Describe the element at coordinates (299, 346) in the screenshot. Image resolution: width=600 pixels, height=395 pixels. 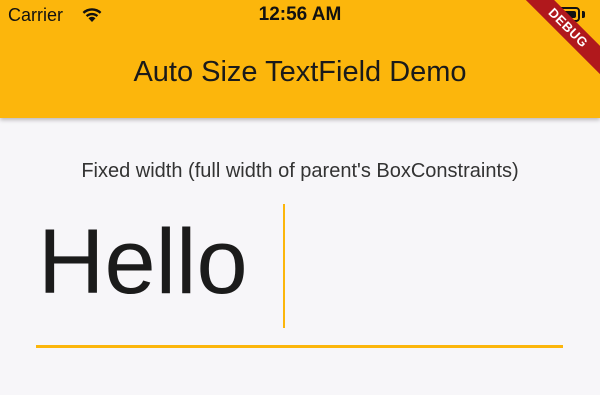
I see `text-field-underline` at that location.